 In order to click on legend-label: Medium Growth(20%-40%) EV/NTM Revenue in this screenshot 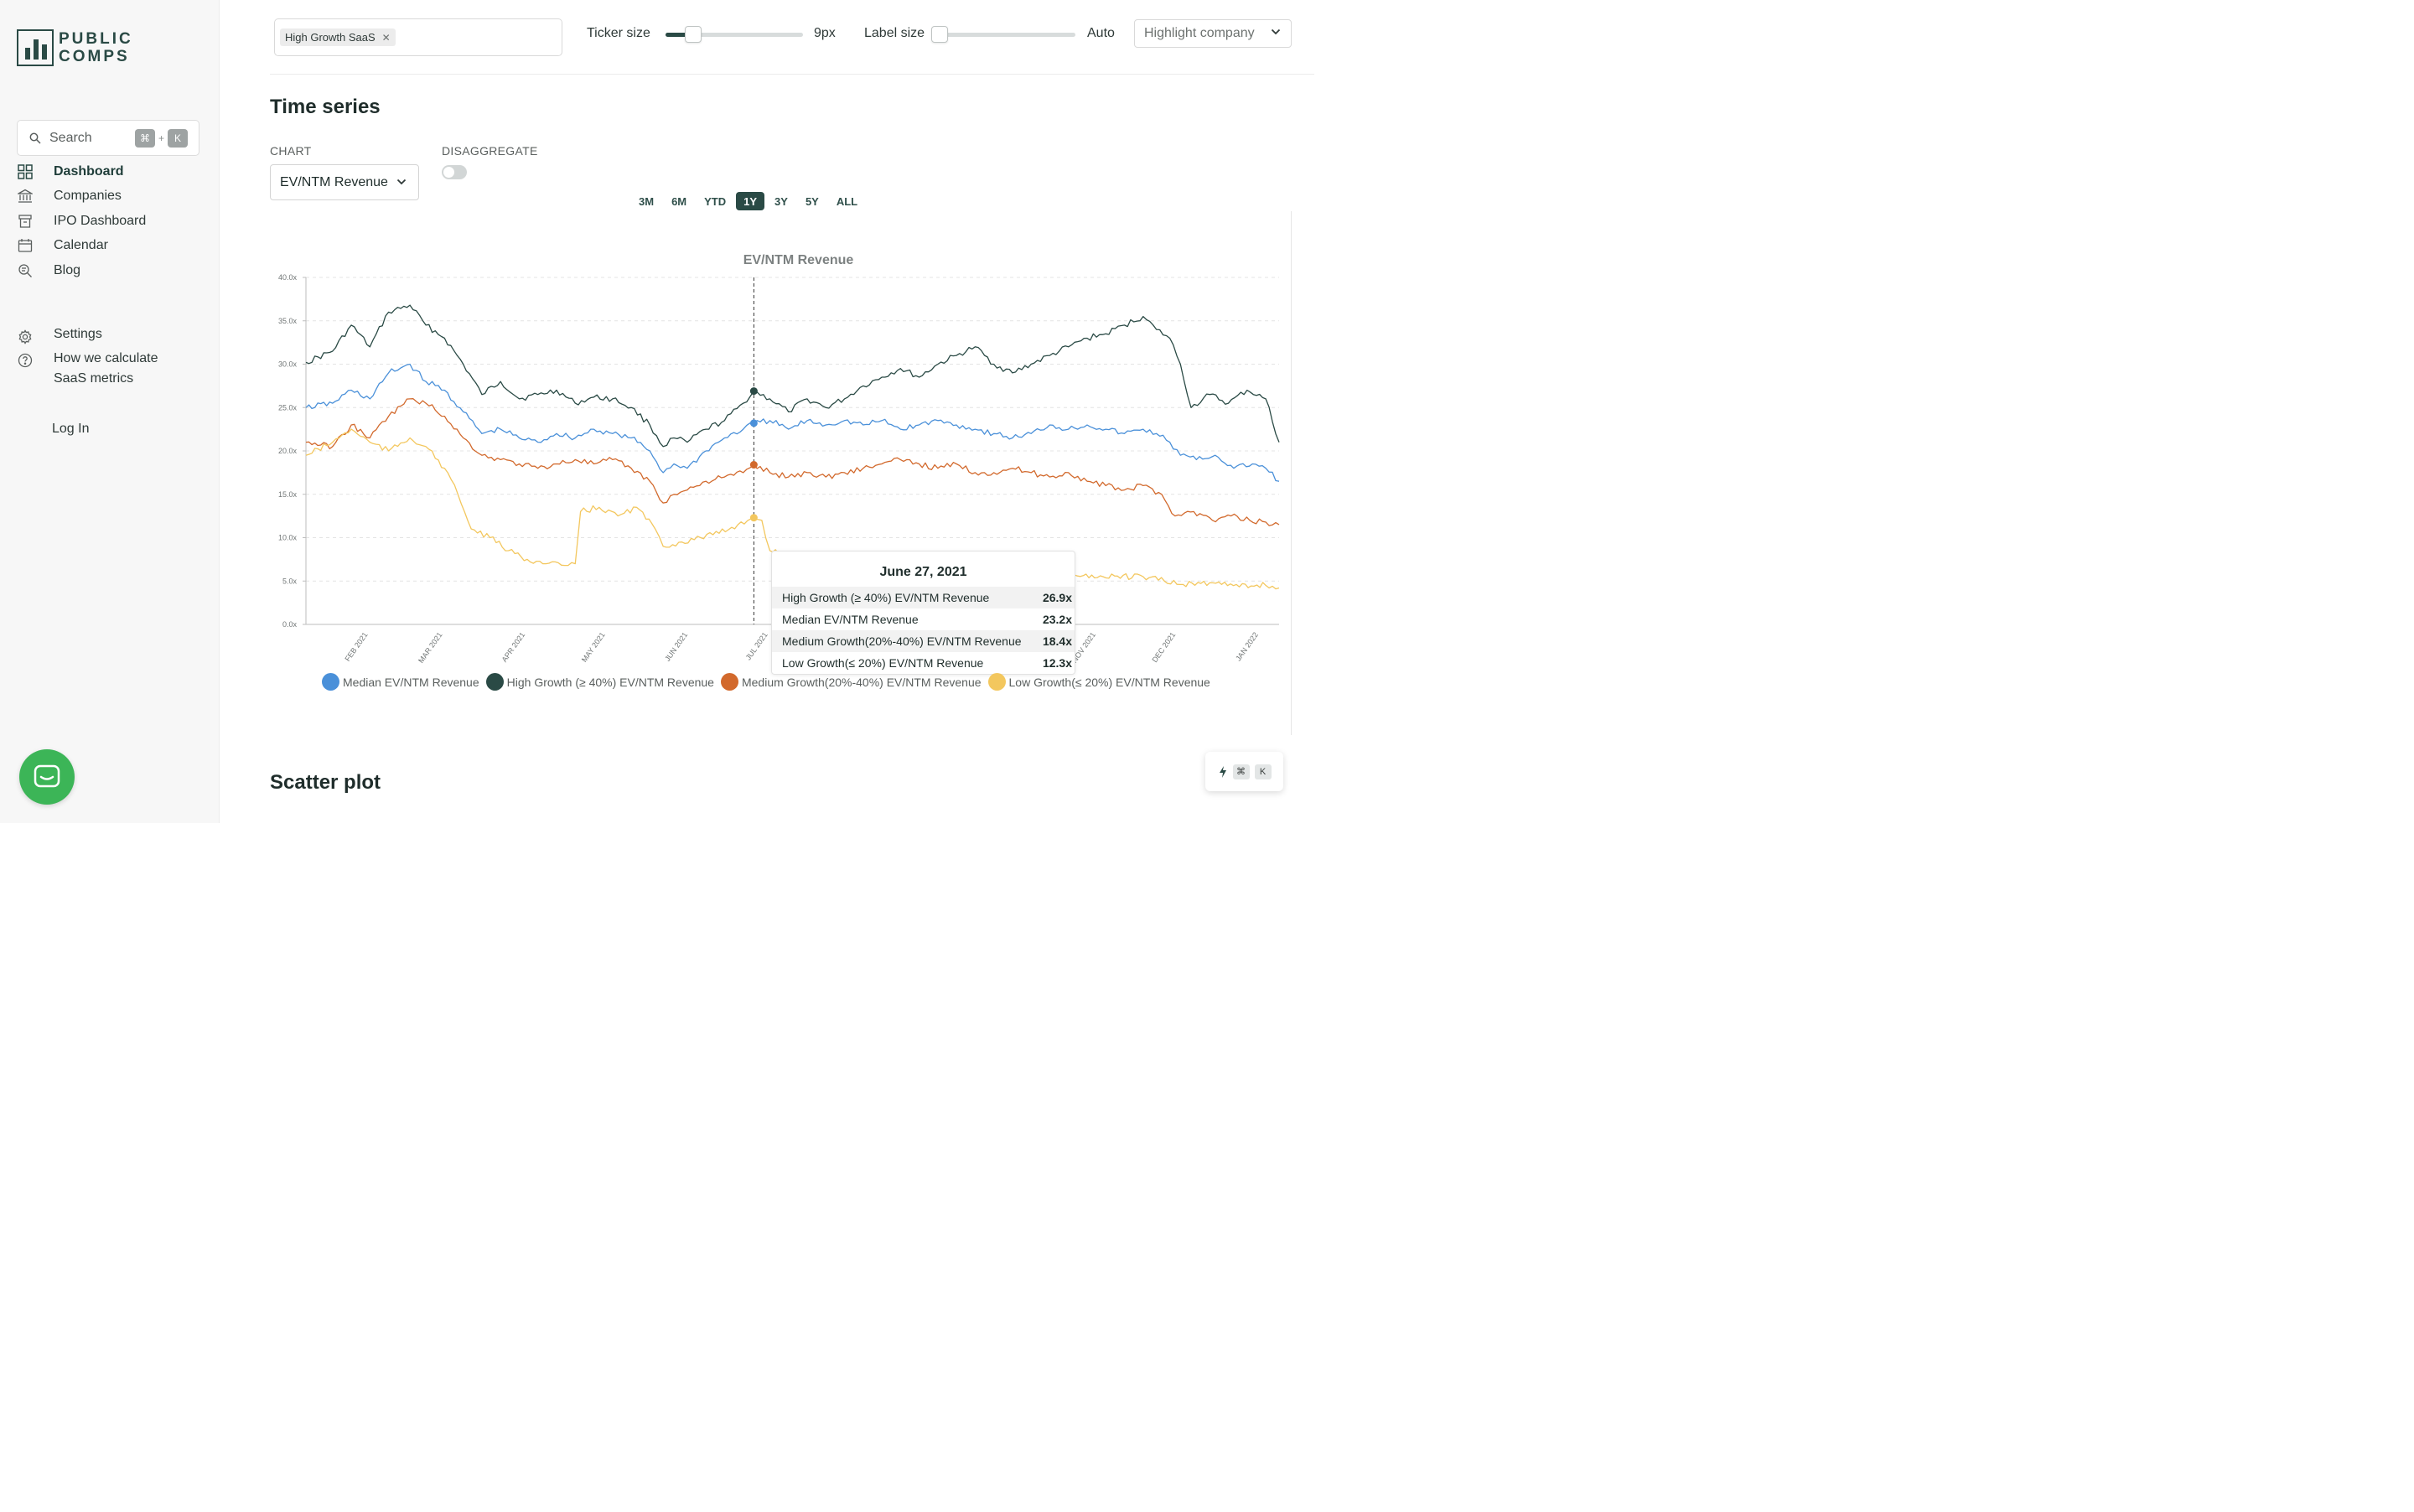, I will do `click(862, 682)`.